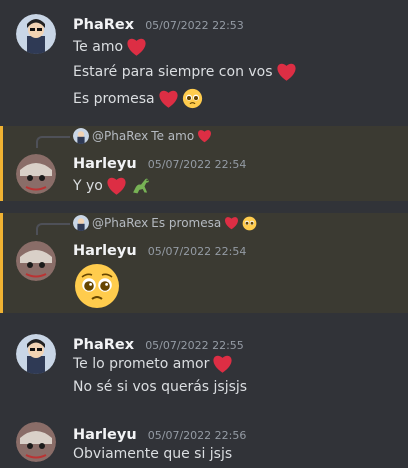 The width and height of the screenshot is (408, 468). I want to click on reply-text: Es promesa, so click(186, 223).